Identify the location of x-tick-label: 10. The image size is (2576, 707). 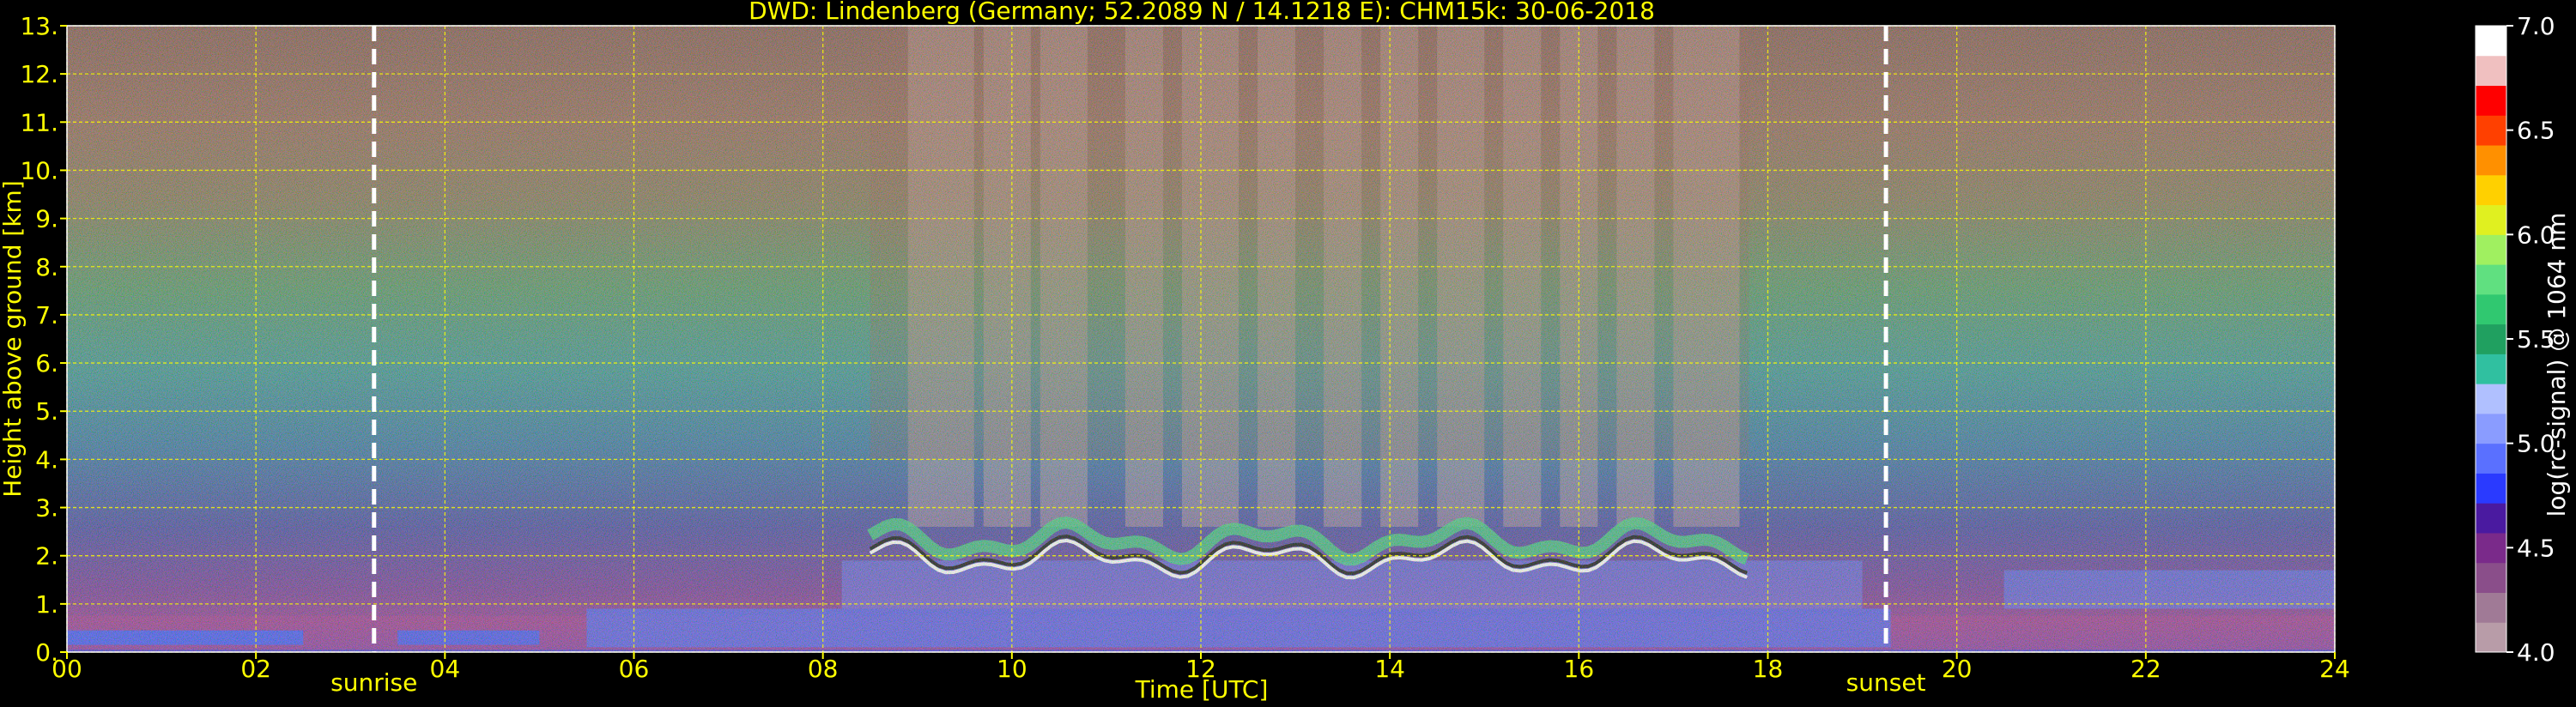
(1012, 669).